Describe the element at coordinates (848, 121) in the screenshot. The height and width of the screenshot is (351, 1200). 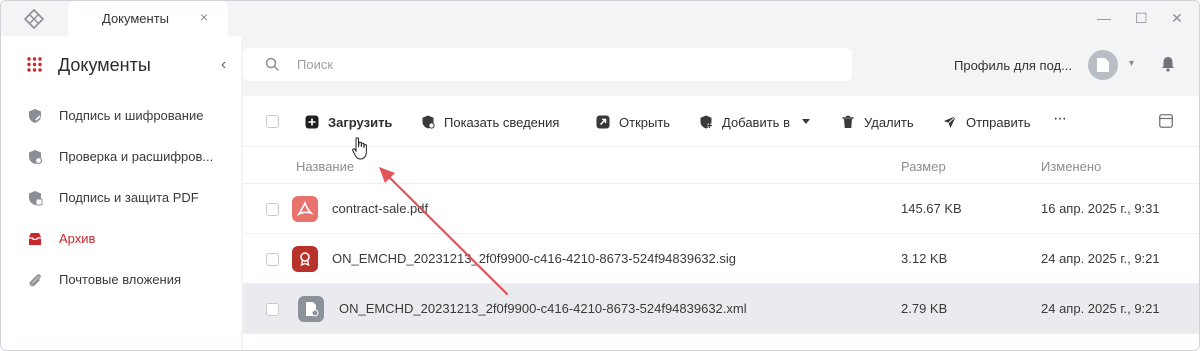
I see `trash-icon` at that location.